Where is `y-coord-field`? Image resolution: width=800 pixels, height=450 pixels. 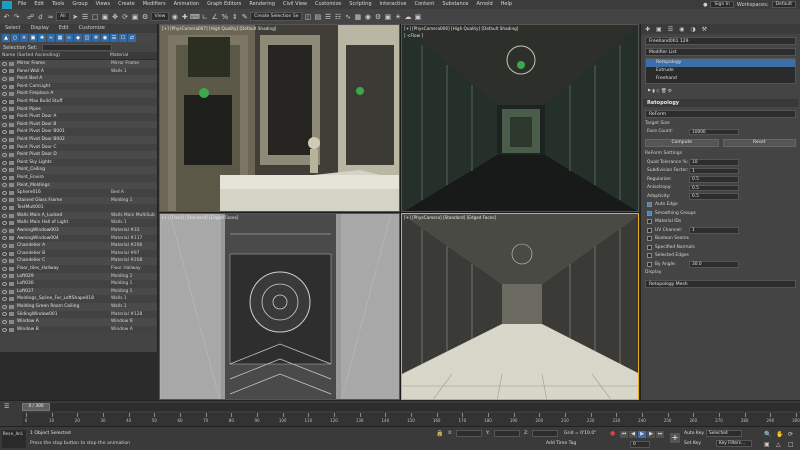
y-coord-field is located at coordinates (507, 433).